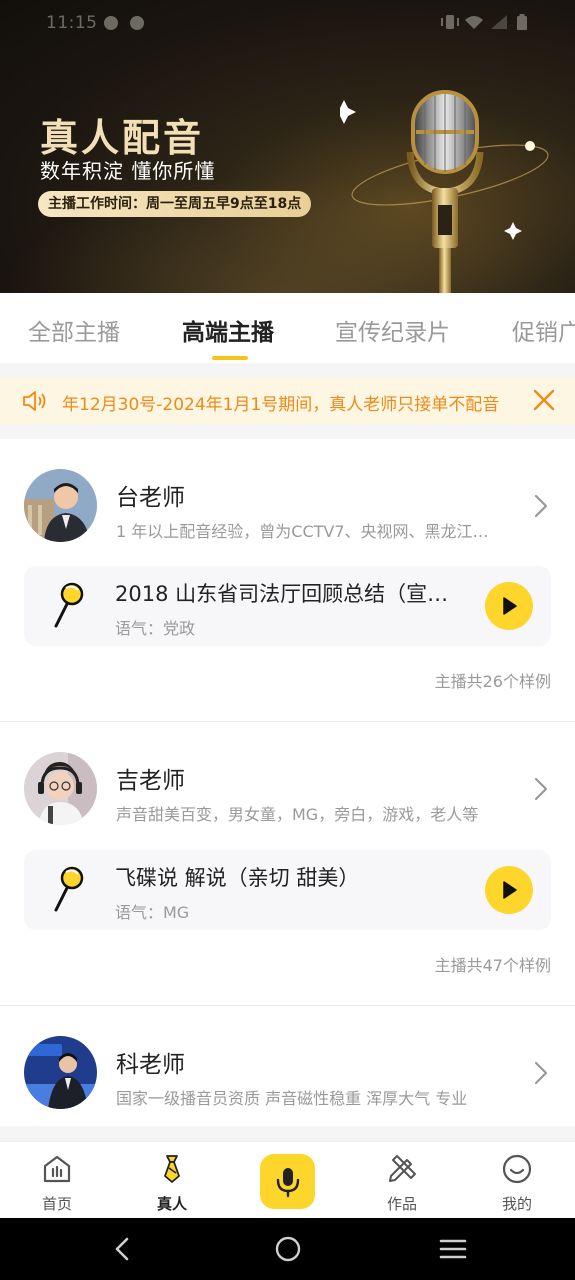 The width and height of the screenshot is (575, 1280). I want to click on banner-subtitle: 数年积淀 懂你所懂, so click(128, 171).